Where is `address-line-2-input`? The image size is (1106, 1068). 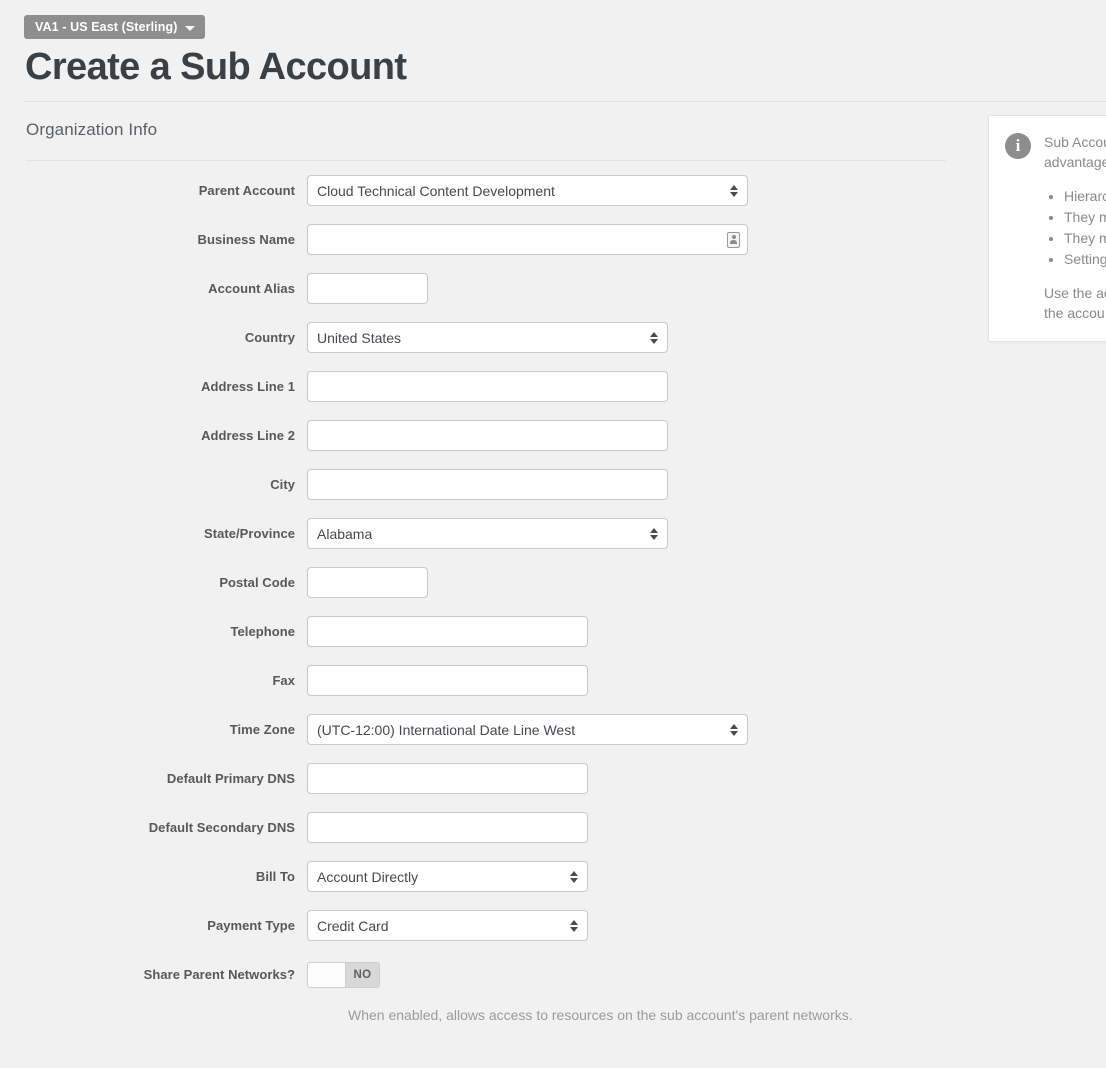
address-line-2-input is located at coordinates (487, 435).